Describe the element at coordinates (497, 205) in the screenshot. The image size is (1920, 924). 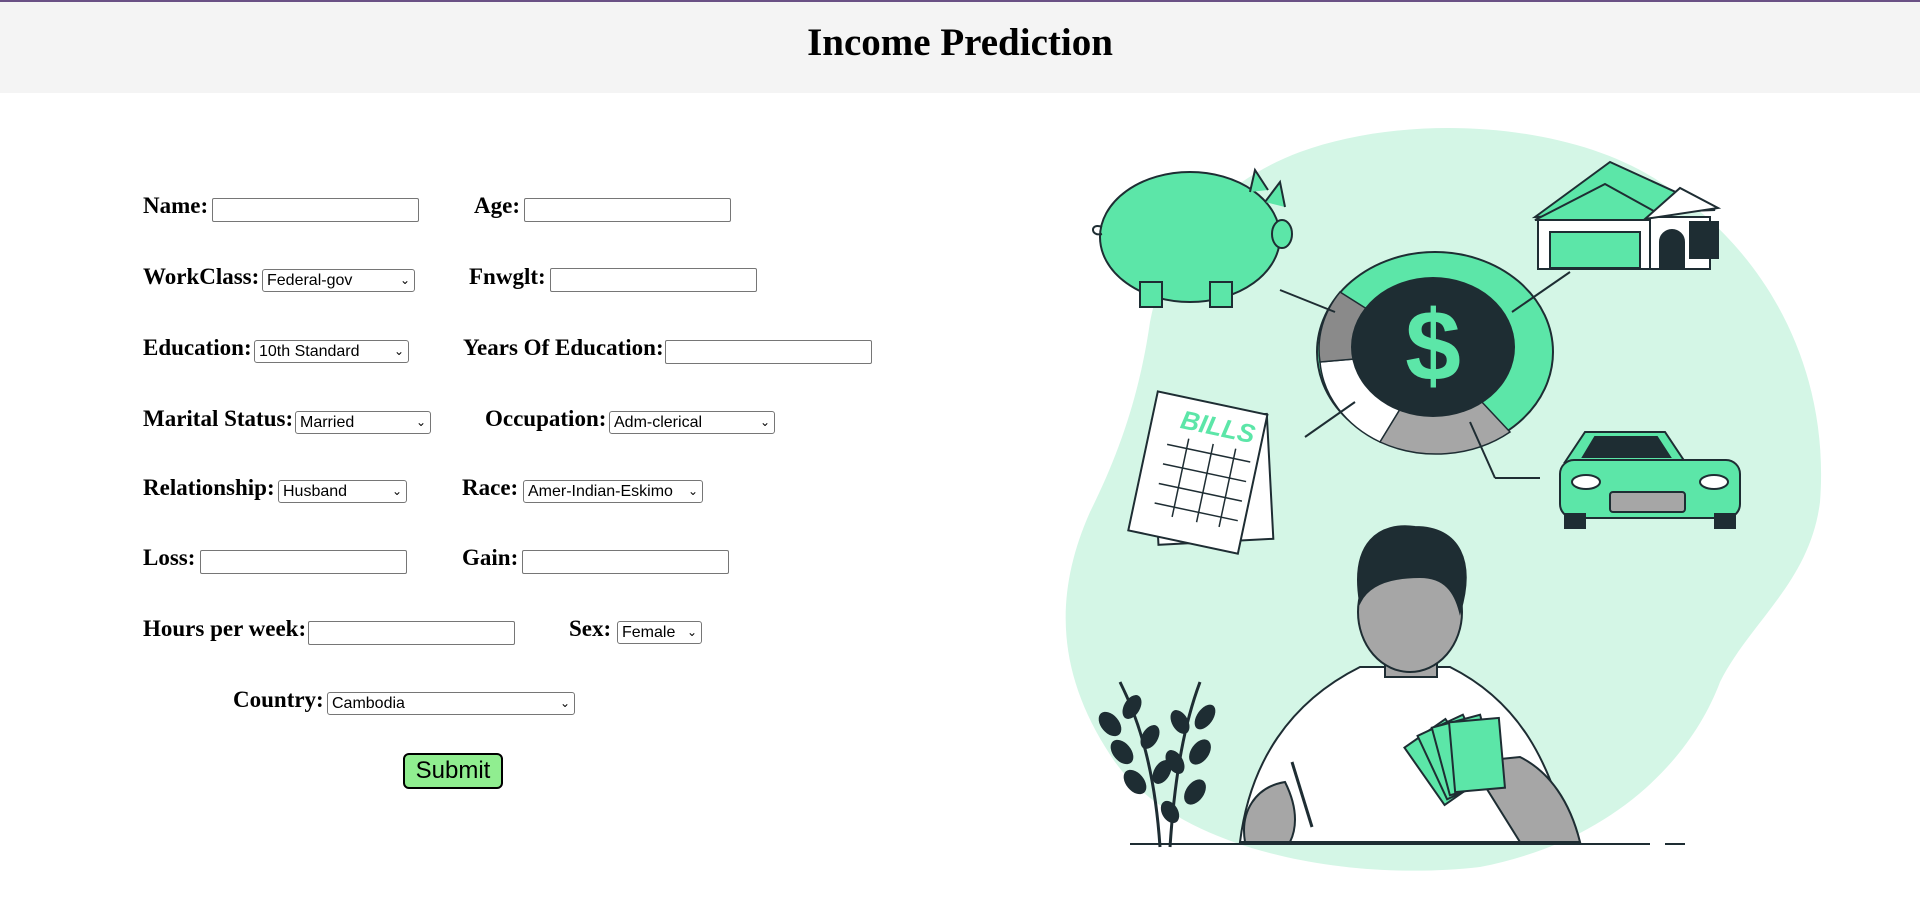
I see `age-label: Age:` at that location.